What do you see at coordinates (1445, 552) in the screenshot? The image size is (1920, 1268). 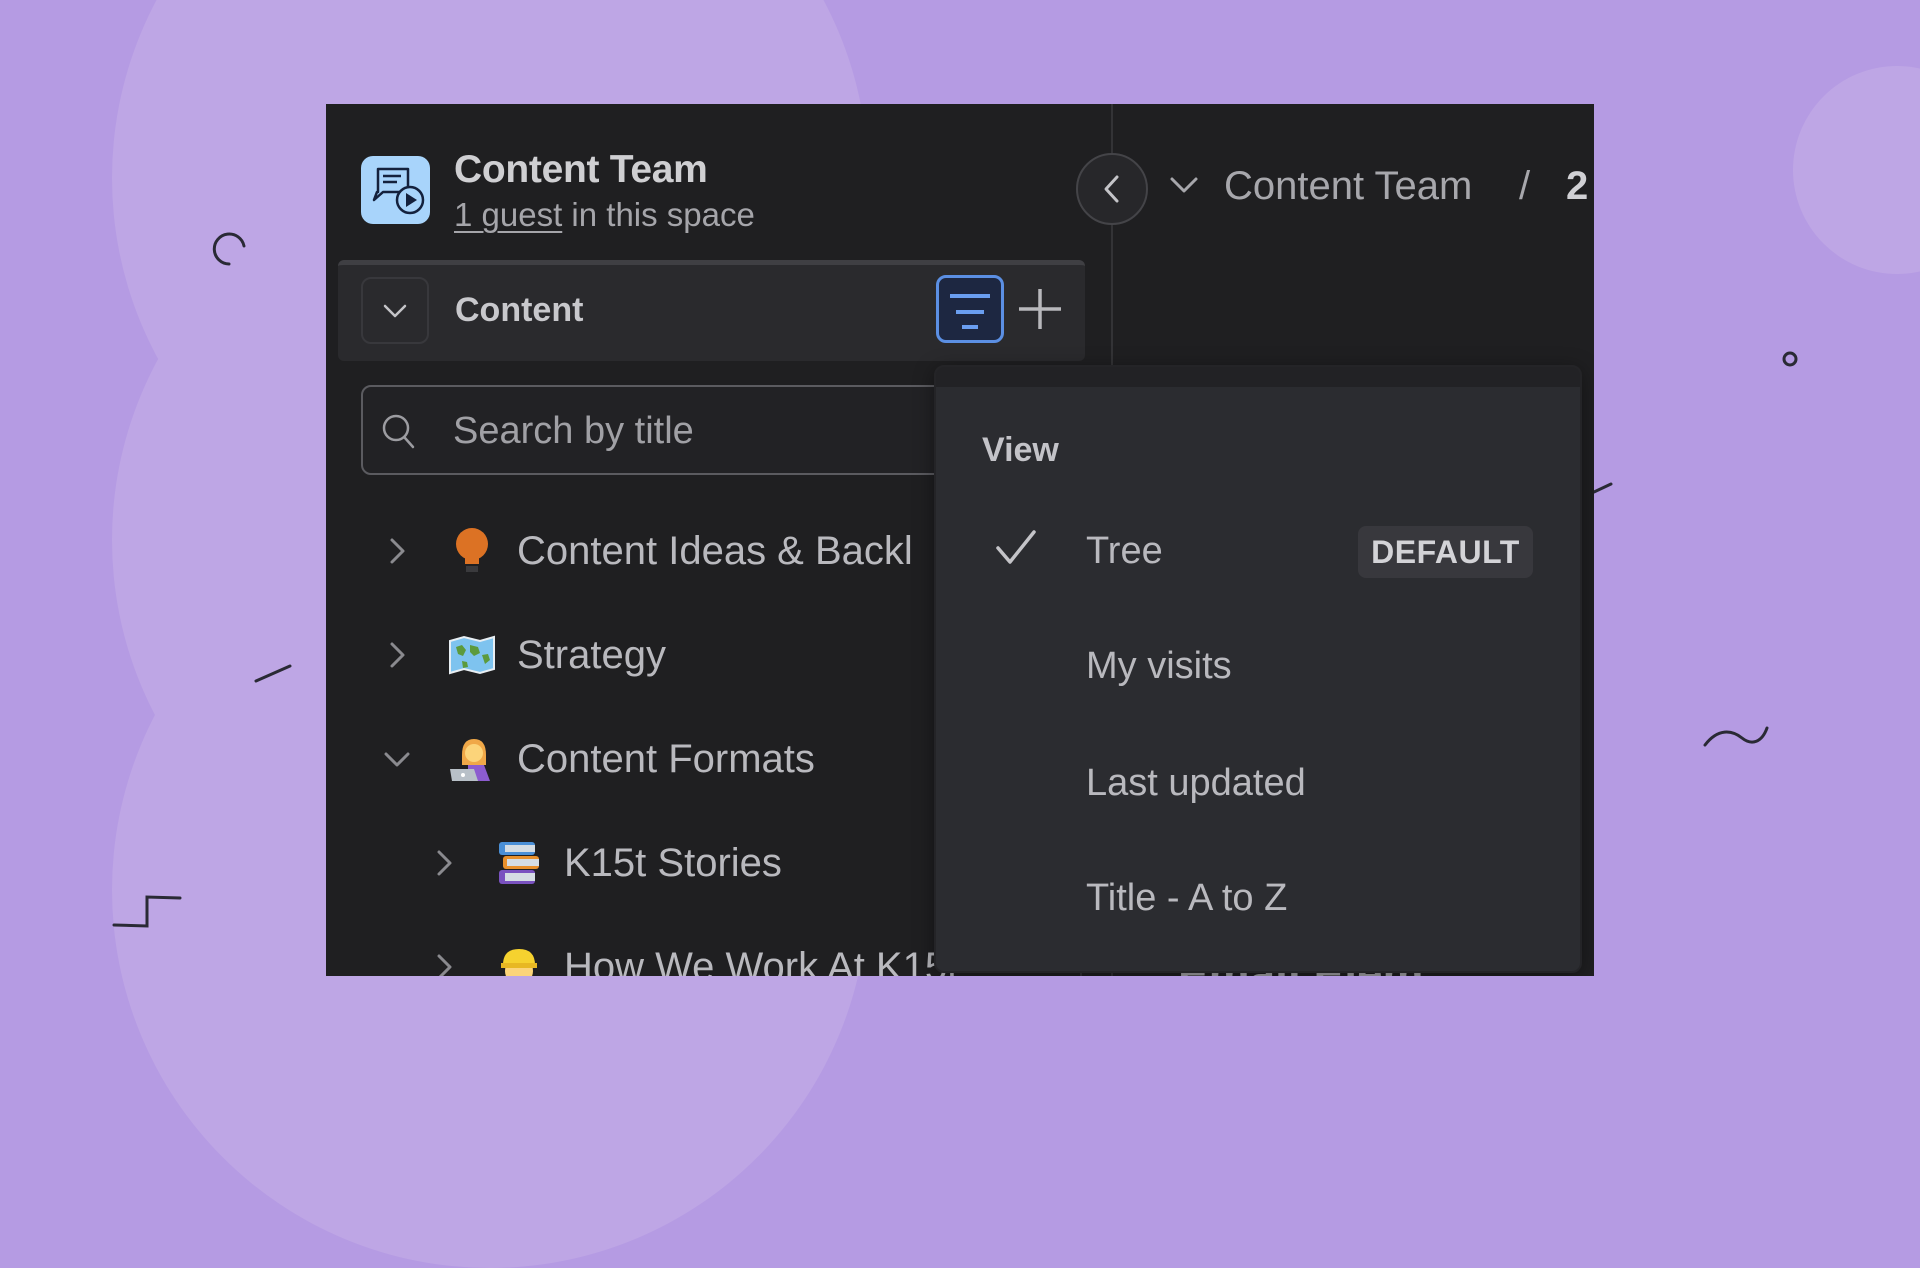 I see `default-badge: DEFAULT` at bounding box center [1445, 552].